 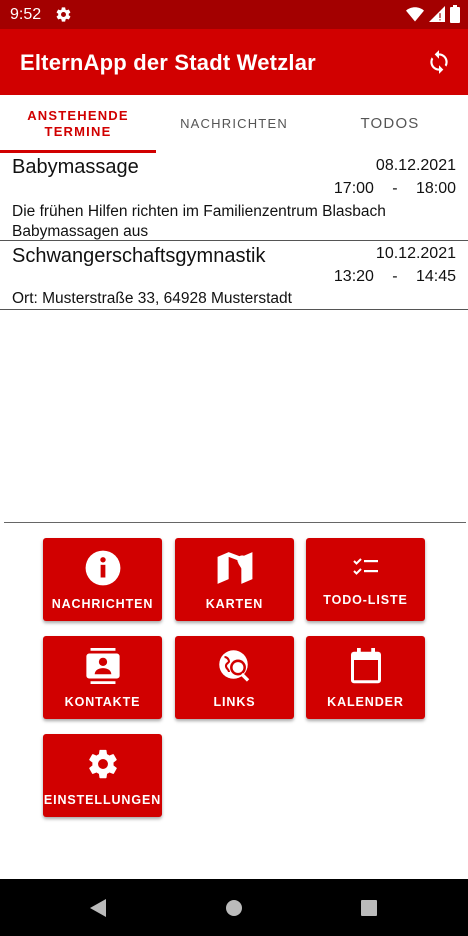 I want to click on tab-label: NACHRICHTEN, so click(x=234, y=123).